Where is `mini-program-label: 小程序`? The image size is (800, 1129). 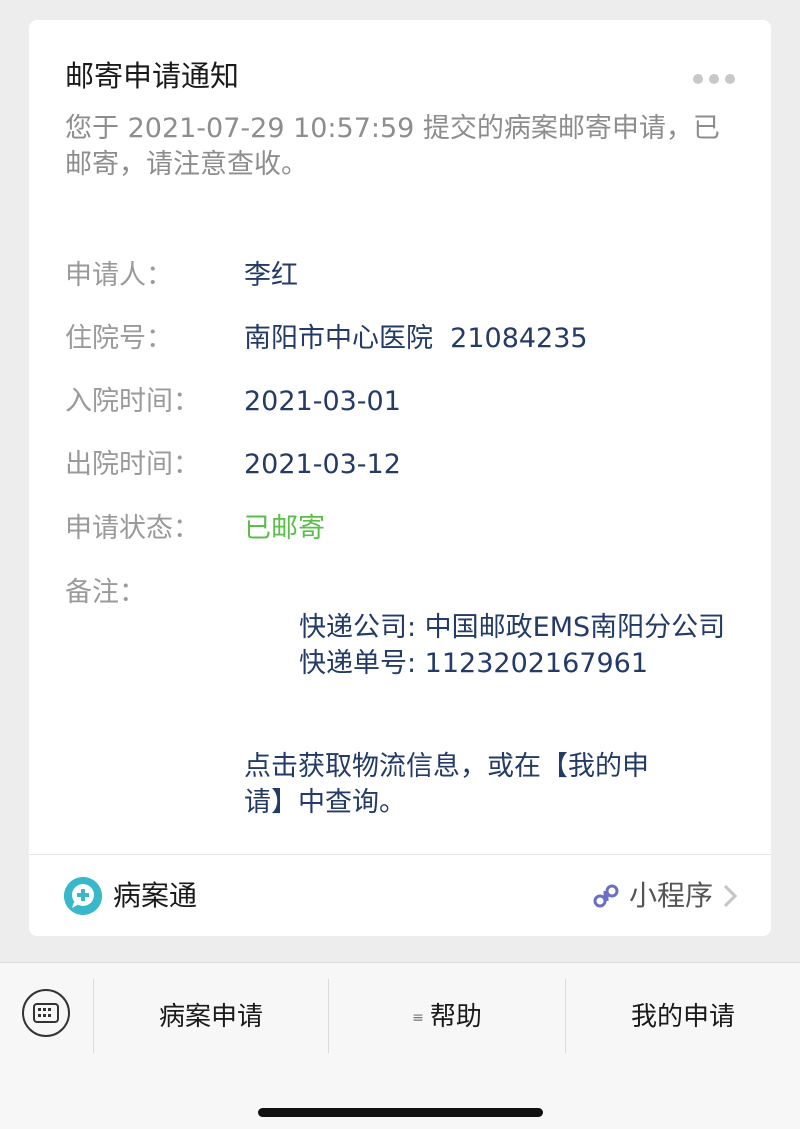
mini-program-label: 小程序 is located at coordinates (670, 895).